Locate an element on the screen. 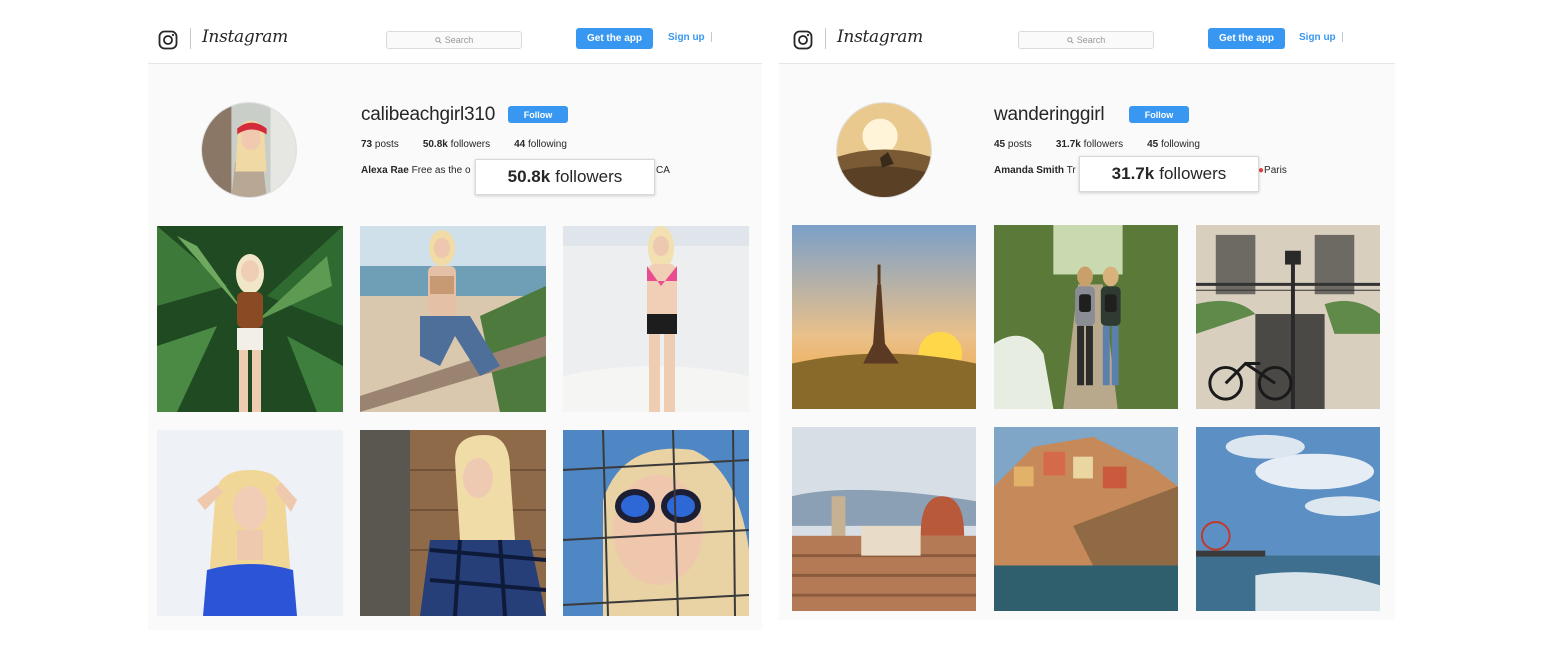  bio-name: Amanda Smith is located at coordinates (1029, 170).